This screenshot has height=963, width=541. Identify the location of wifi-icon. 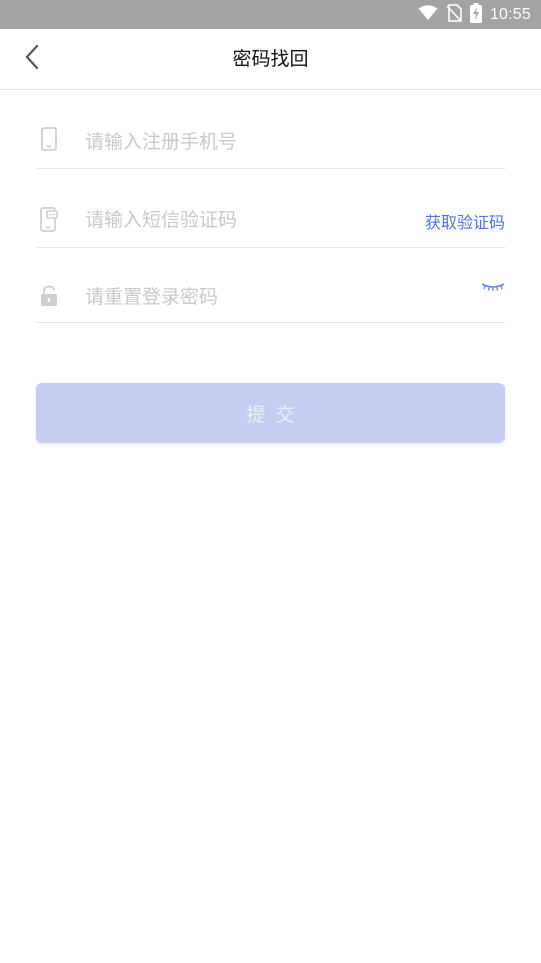
(428, 14).